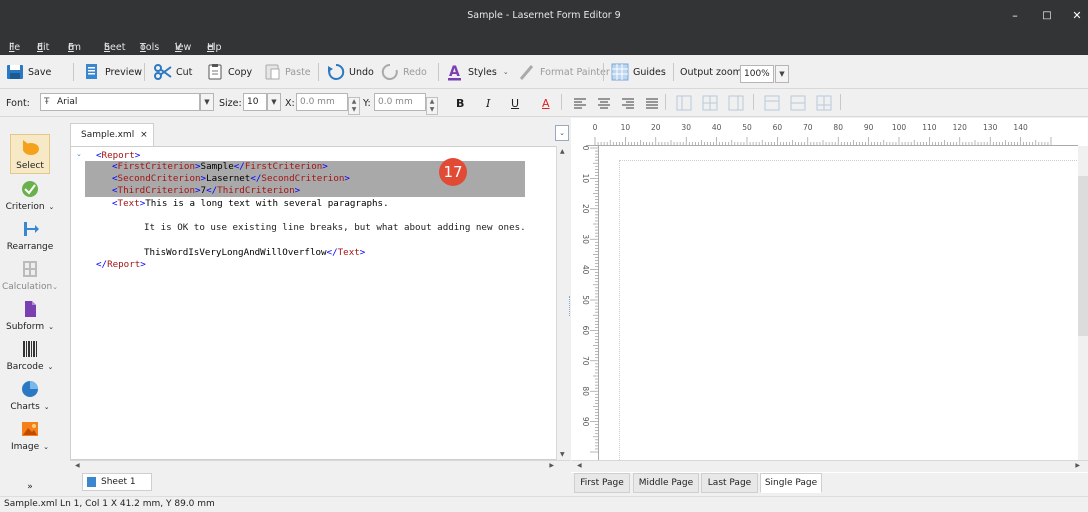 The height and width of the screenshot is (512, 1088). I want to click on table-align-center-icon, so click(710, 103).